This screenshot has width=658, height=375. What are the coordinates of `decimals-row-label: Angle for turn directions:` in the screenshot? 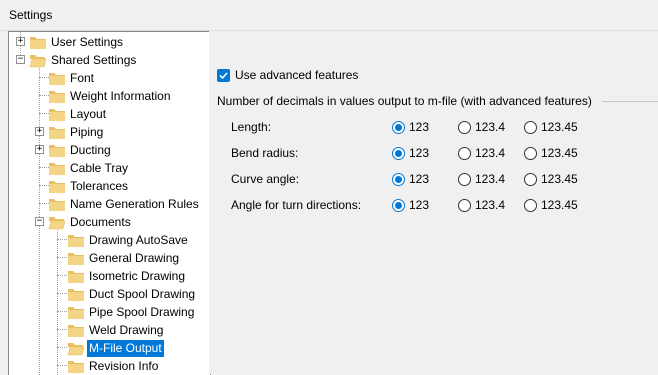 It's located at (296, 205).